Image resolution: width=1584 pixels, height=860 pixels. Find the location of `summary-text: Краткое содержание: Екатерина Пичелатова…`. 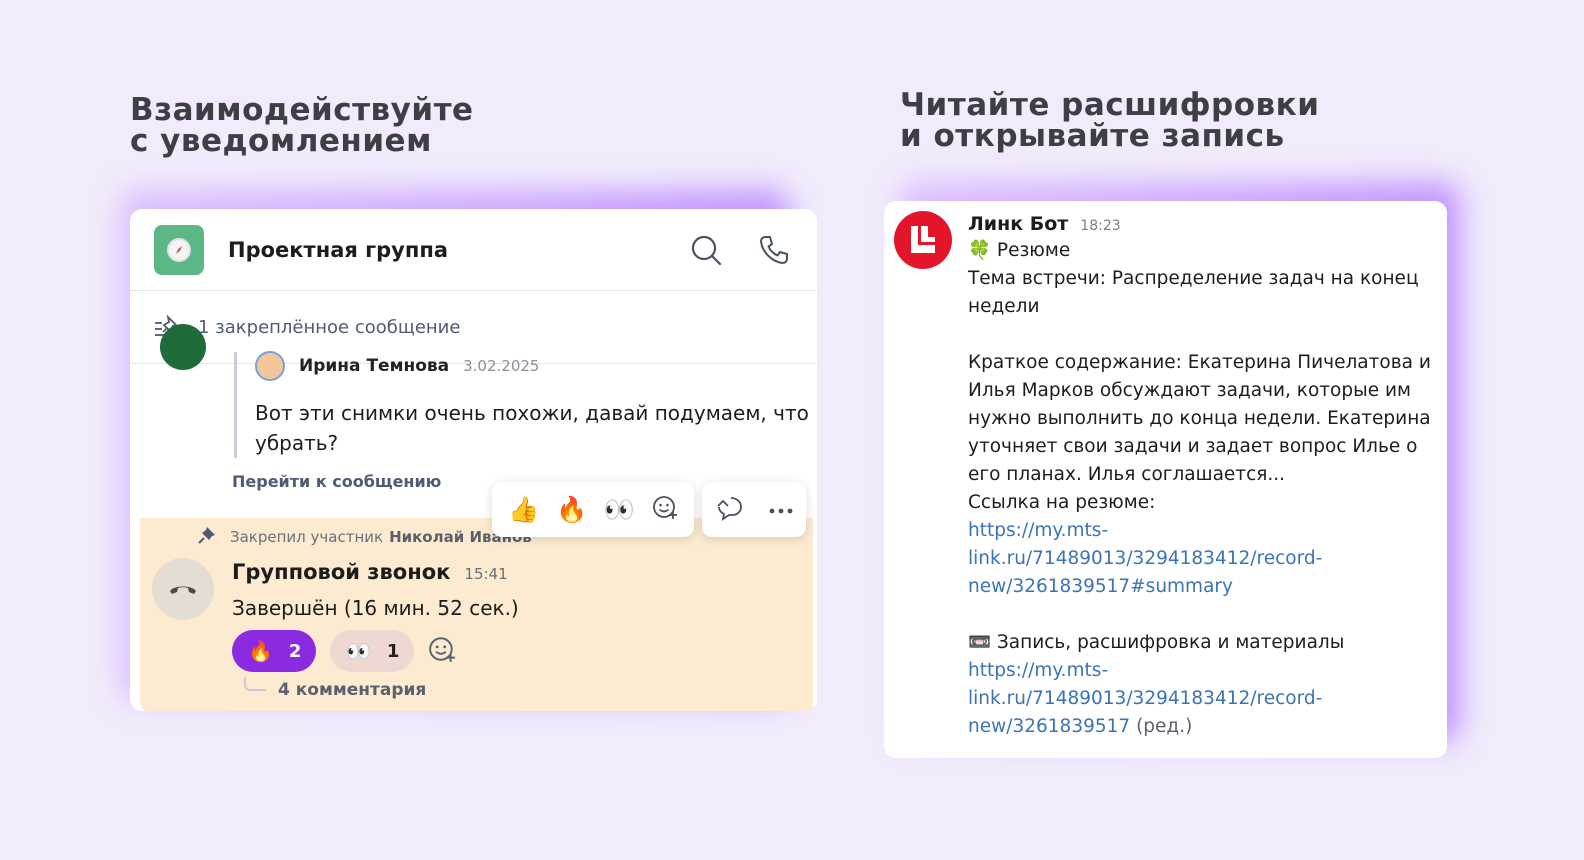

summary-text: Краткое содержание: Екатерина Пичелатова… is located at coordinates (1199, 418).